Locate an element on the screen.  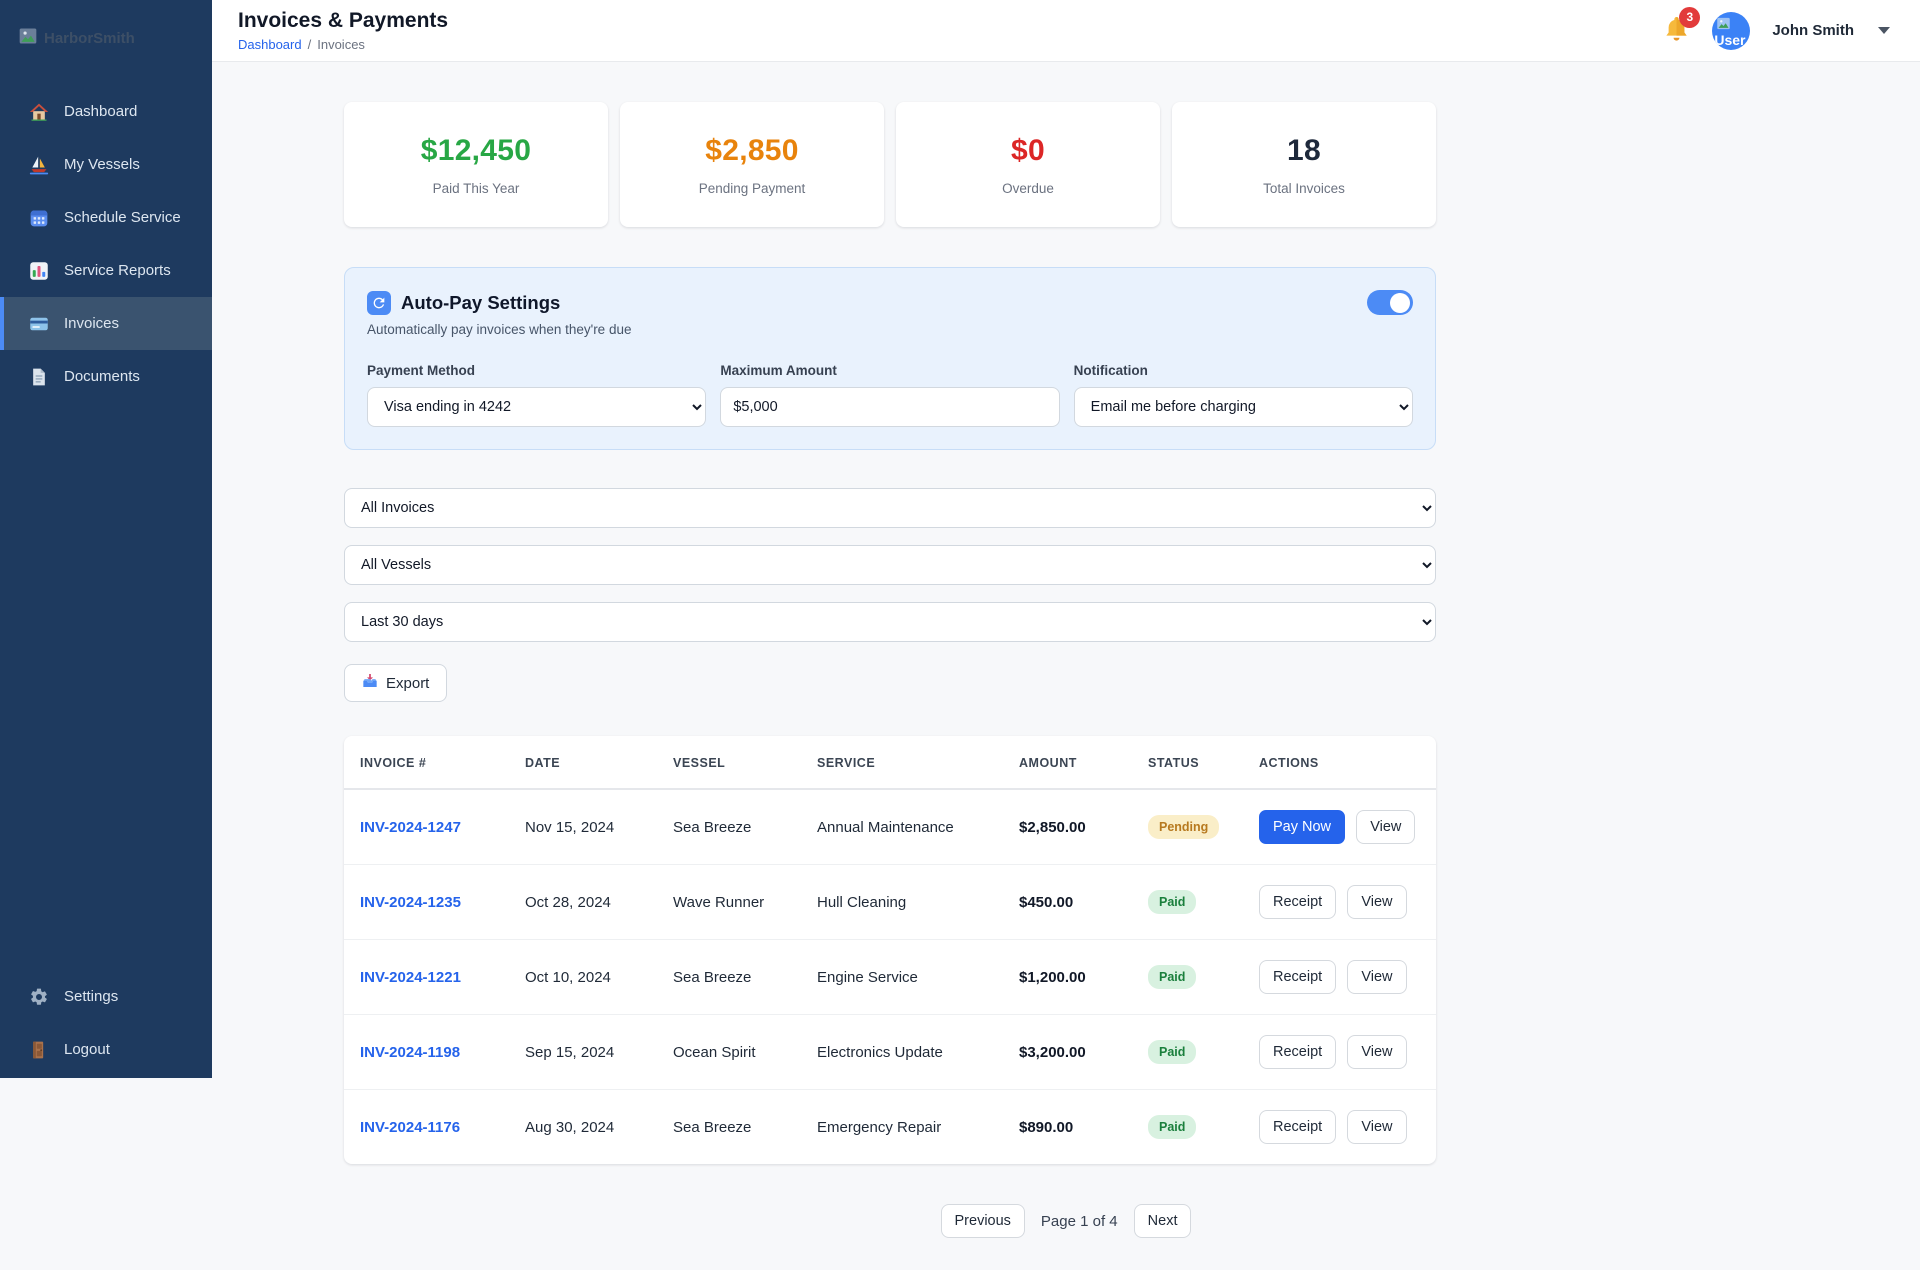
column-invoice: Invoice # is located at coordinates (427, 763).